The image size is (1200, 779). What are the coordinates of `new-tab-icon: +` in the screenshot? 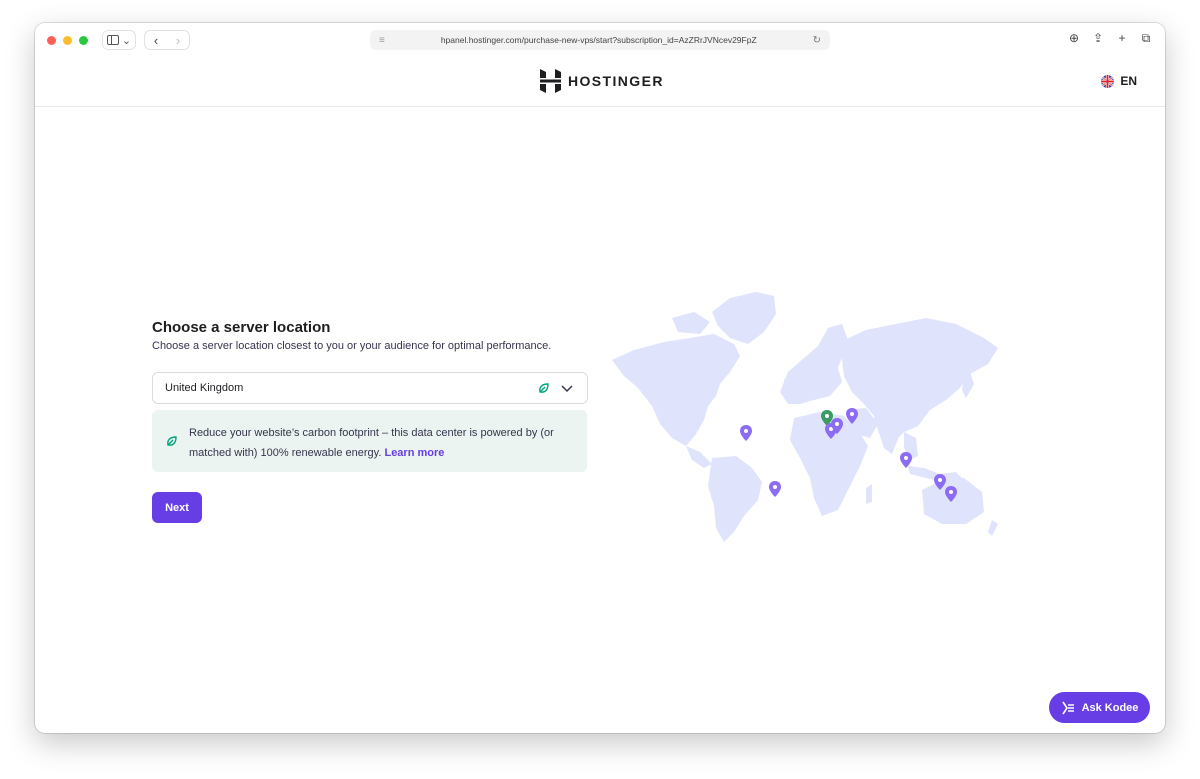 It's located at (1122, 38).